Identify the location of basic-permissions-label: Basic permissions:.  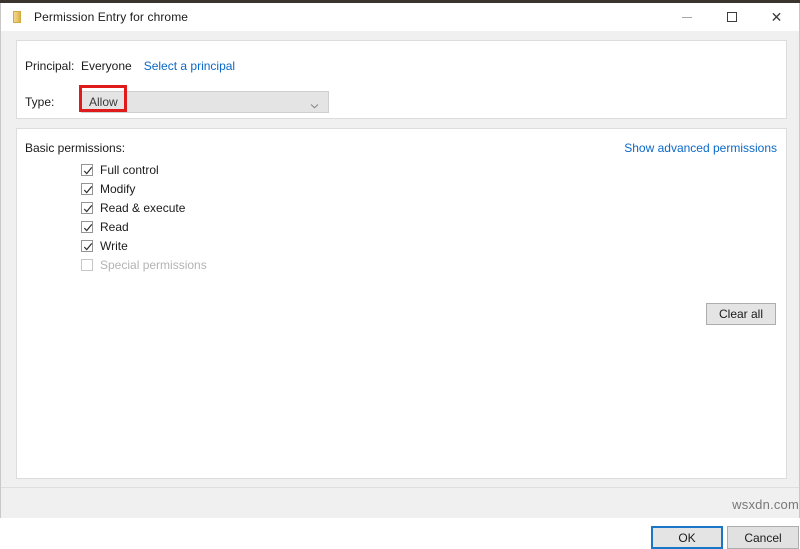
(75, 148).